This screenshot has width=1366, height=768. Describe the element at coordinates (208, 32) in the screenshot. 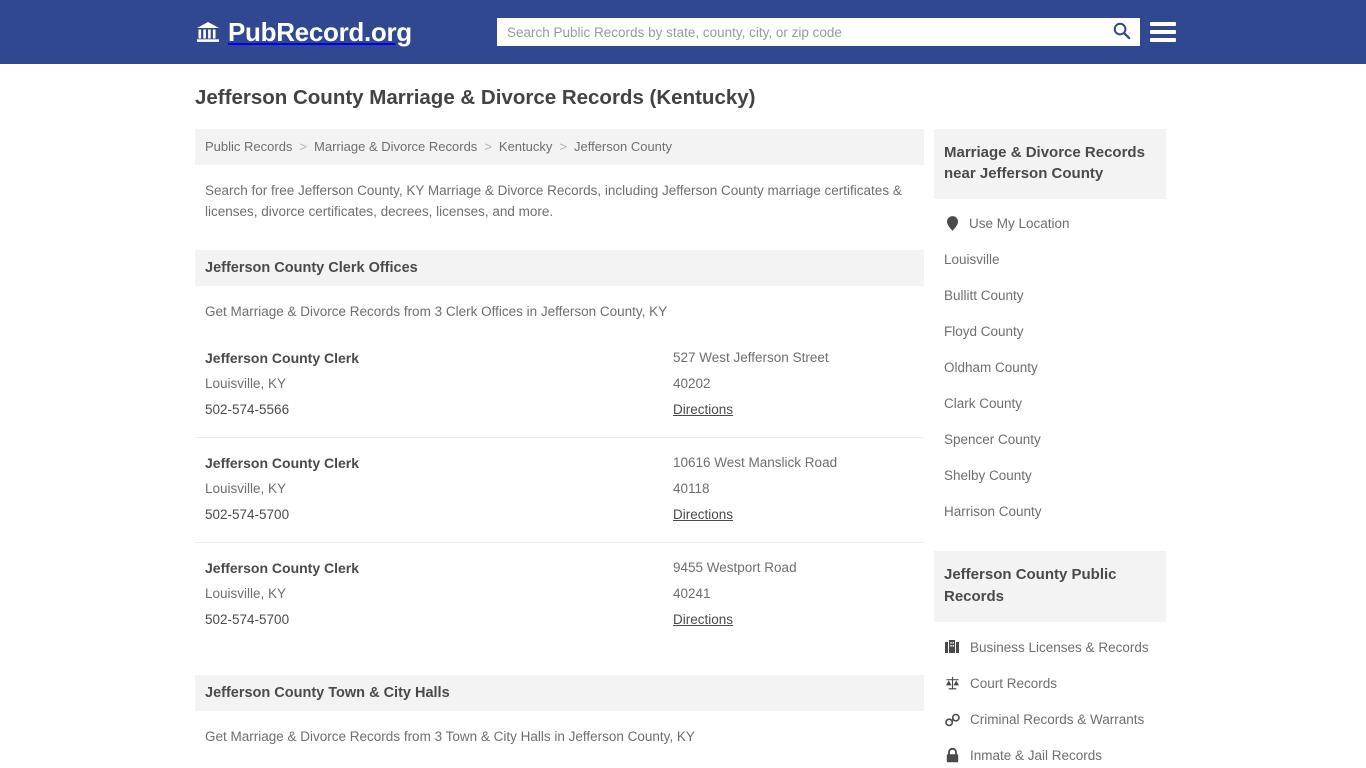

I see `bank-building-icon` at that location.